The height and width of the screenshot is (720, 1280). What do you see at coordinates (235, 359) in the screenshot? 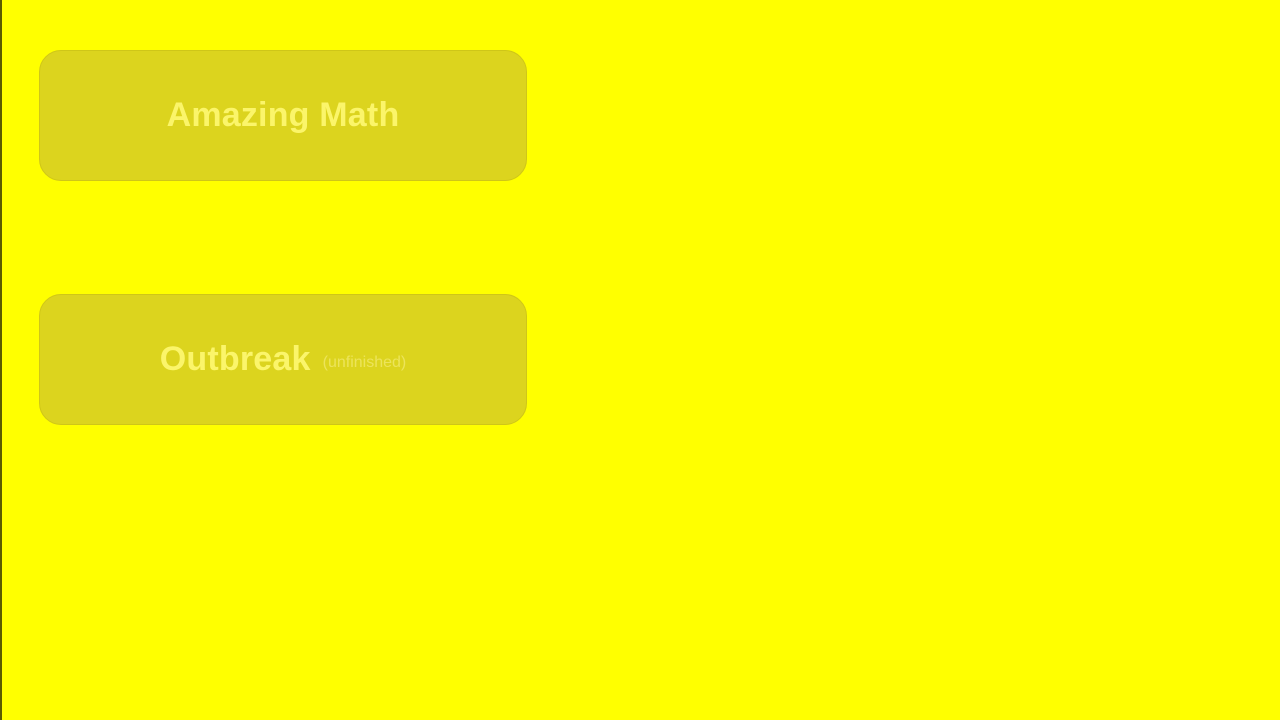
I see `outbreak-label: Outbreak` at bounding box center [235, 359].